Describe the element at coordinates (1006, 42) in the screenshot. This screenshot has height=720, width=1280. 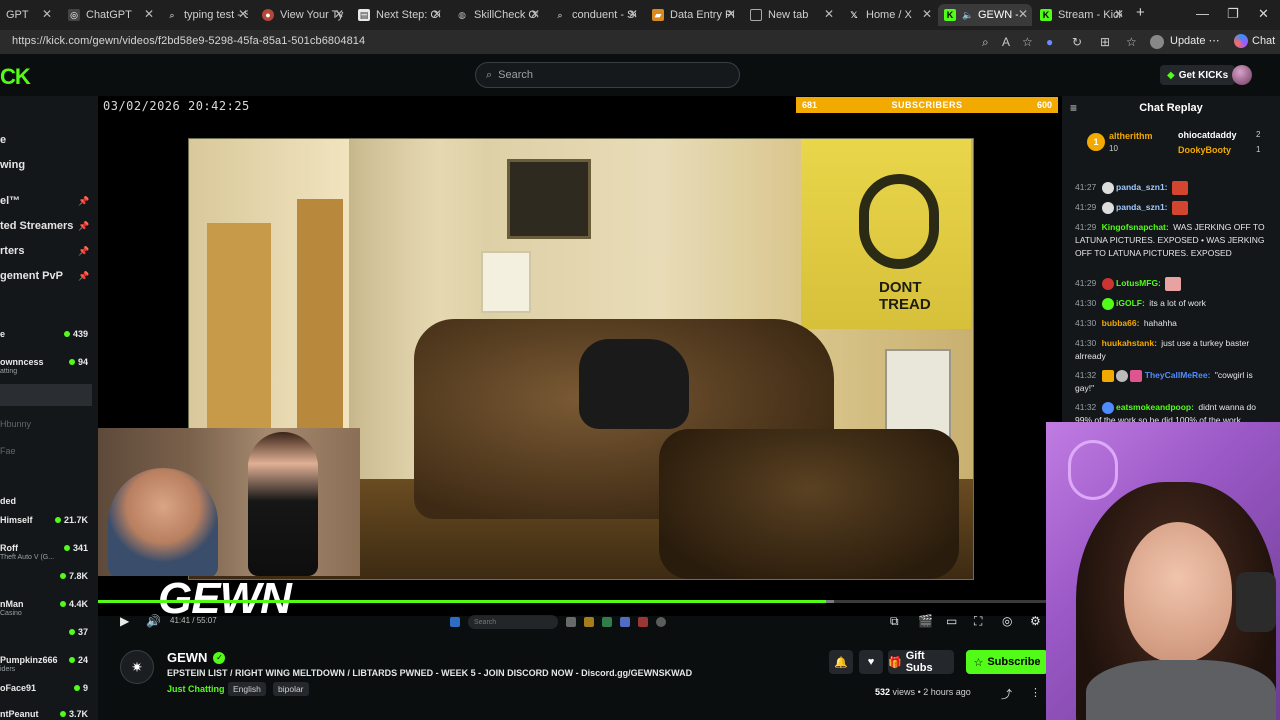
I see `read-aloud-icon: A` at that location.